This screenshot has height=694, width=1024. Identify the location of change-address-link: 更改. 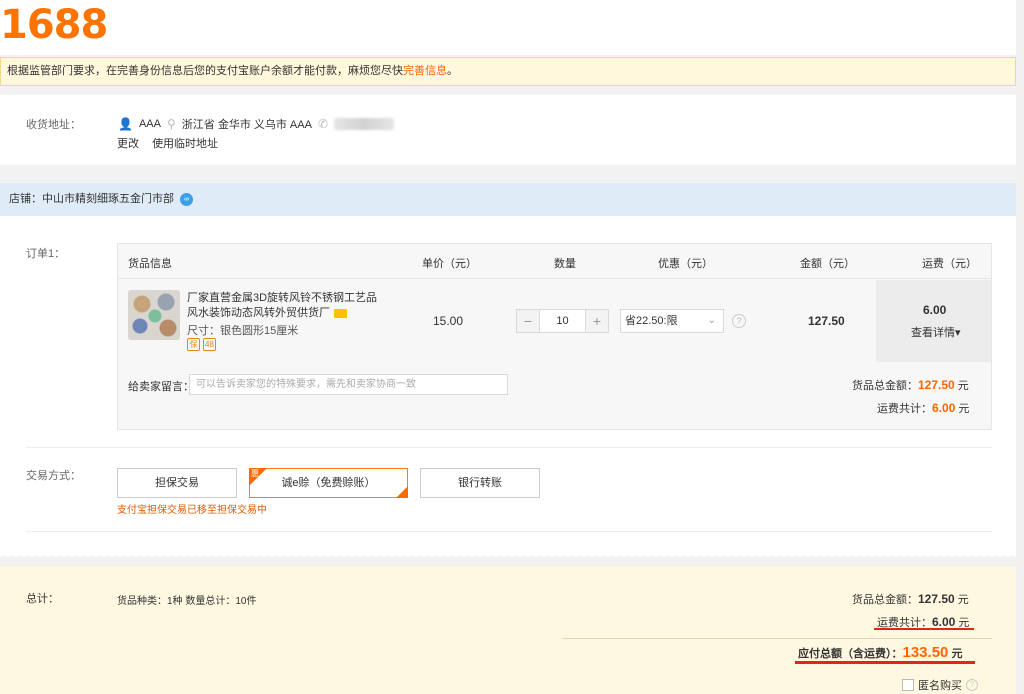
(128, 144).